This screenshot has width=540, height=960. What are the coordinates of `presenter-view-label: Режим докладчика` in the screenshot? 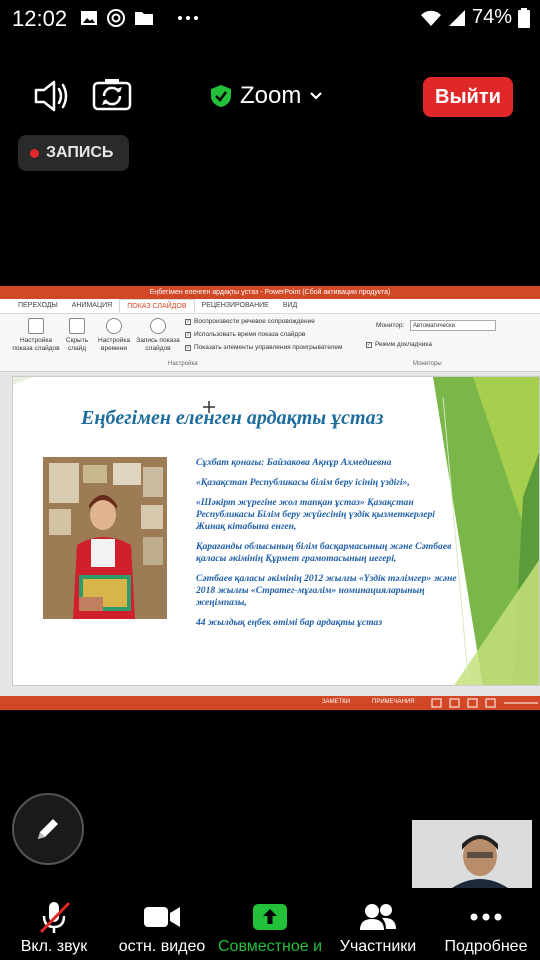 It's located at (403, 344).